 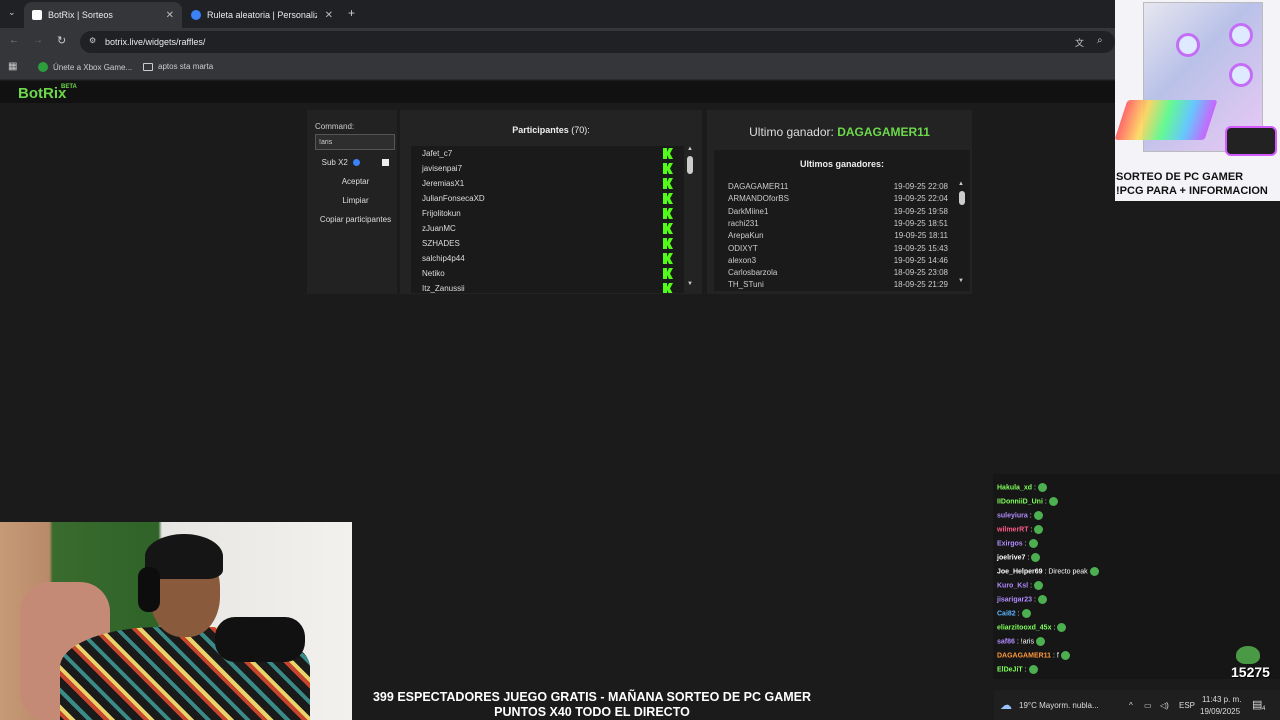 What do you see at coordinates (1010, 543) in the screenshot?
I see `chat-username: Exirgos` at bounding box center [1010, 543].